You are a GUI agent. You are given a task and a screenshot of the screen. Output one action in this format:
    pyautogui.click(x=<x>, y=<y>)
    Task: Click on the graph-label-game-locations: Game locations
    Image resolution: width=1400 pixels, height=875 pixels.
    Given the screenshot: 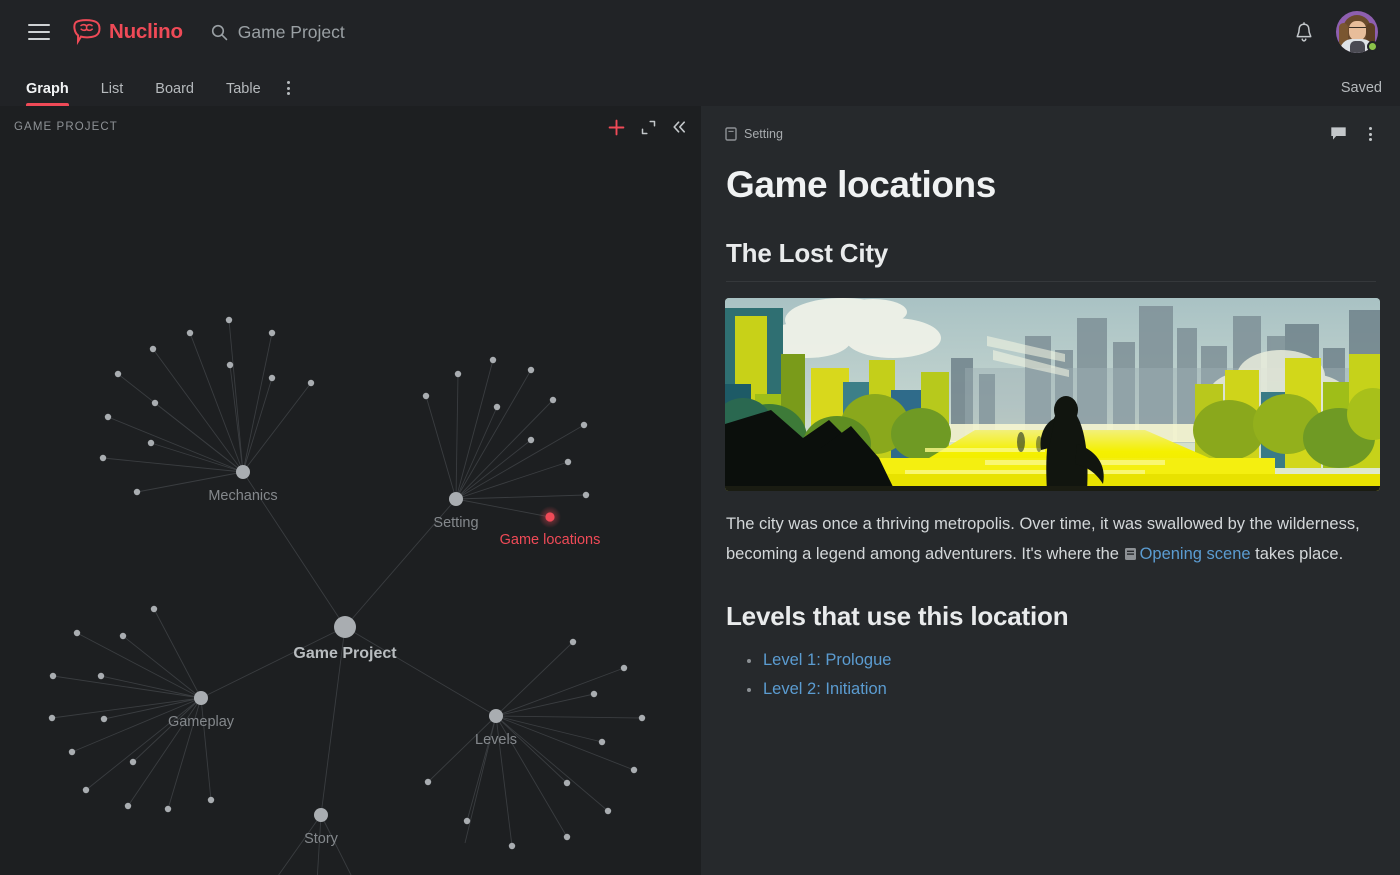 What is the action you would take?
    pyautogui.click(x=550, y=540)
    